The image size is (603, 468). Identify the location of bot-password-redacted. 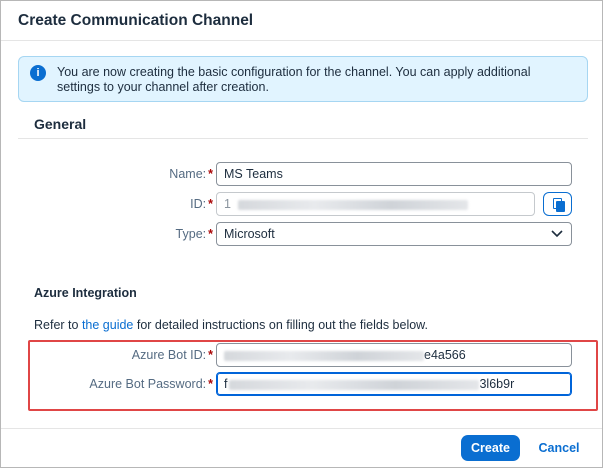
(354, 384).